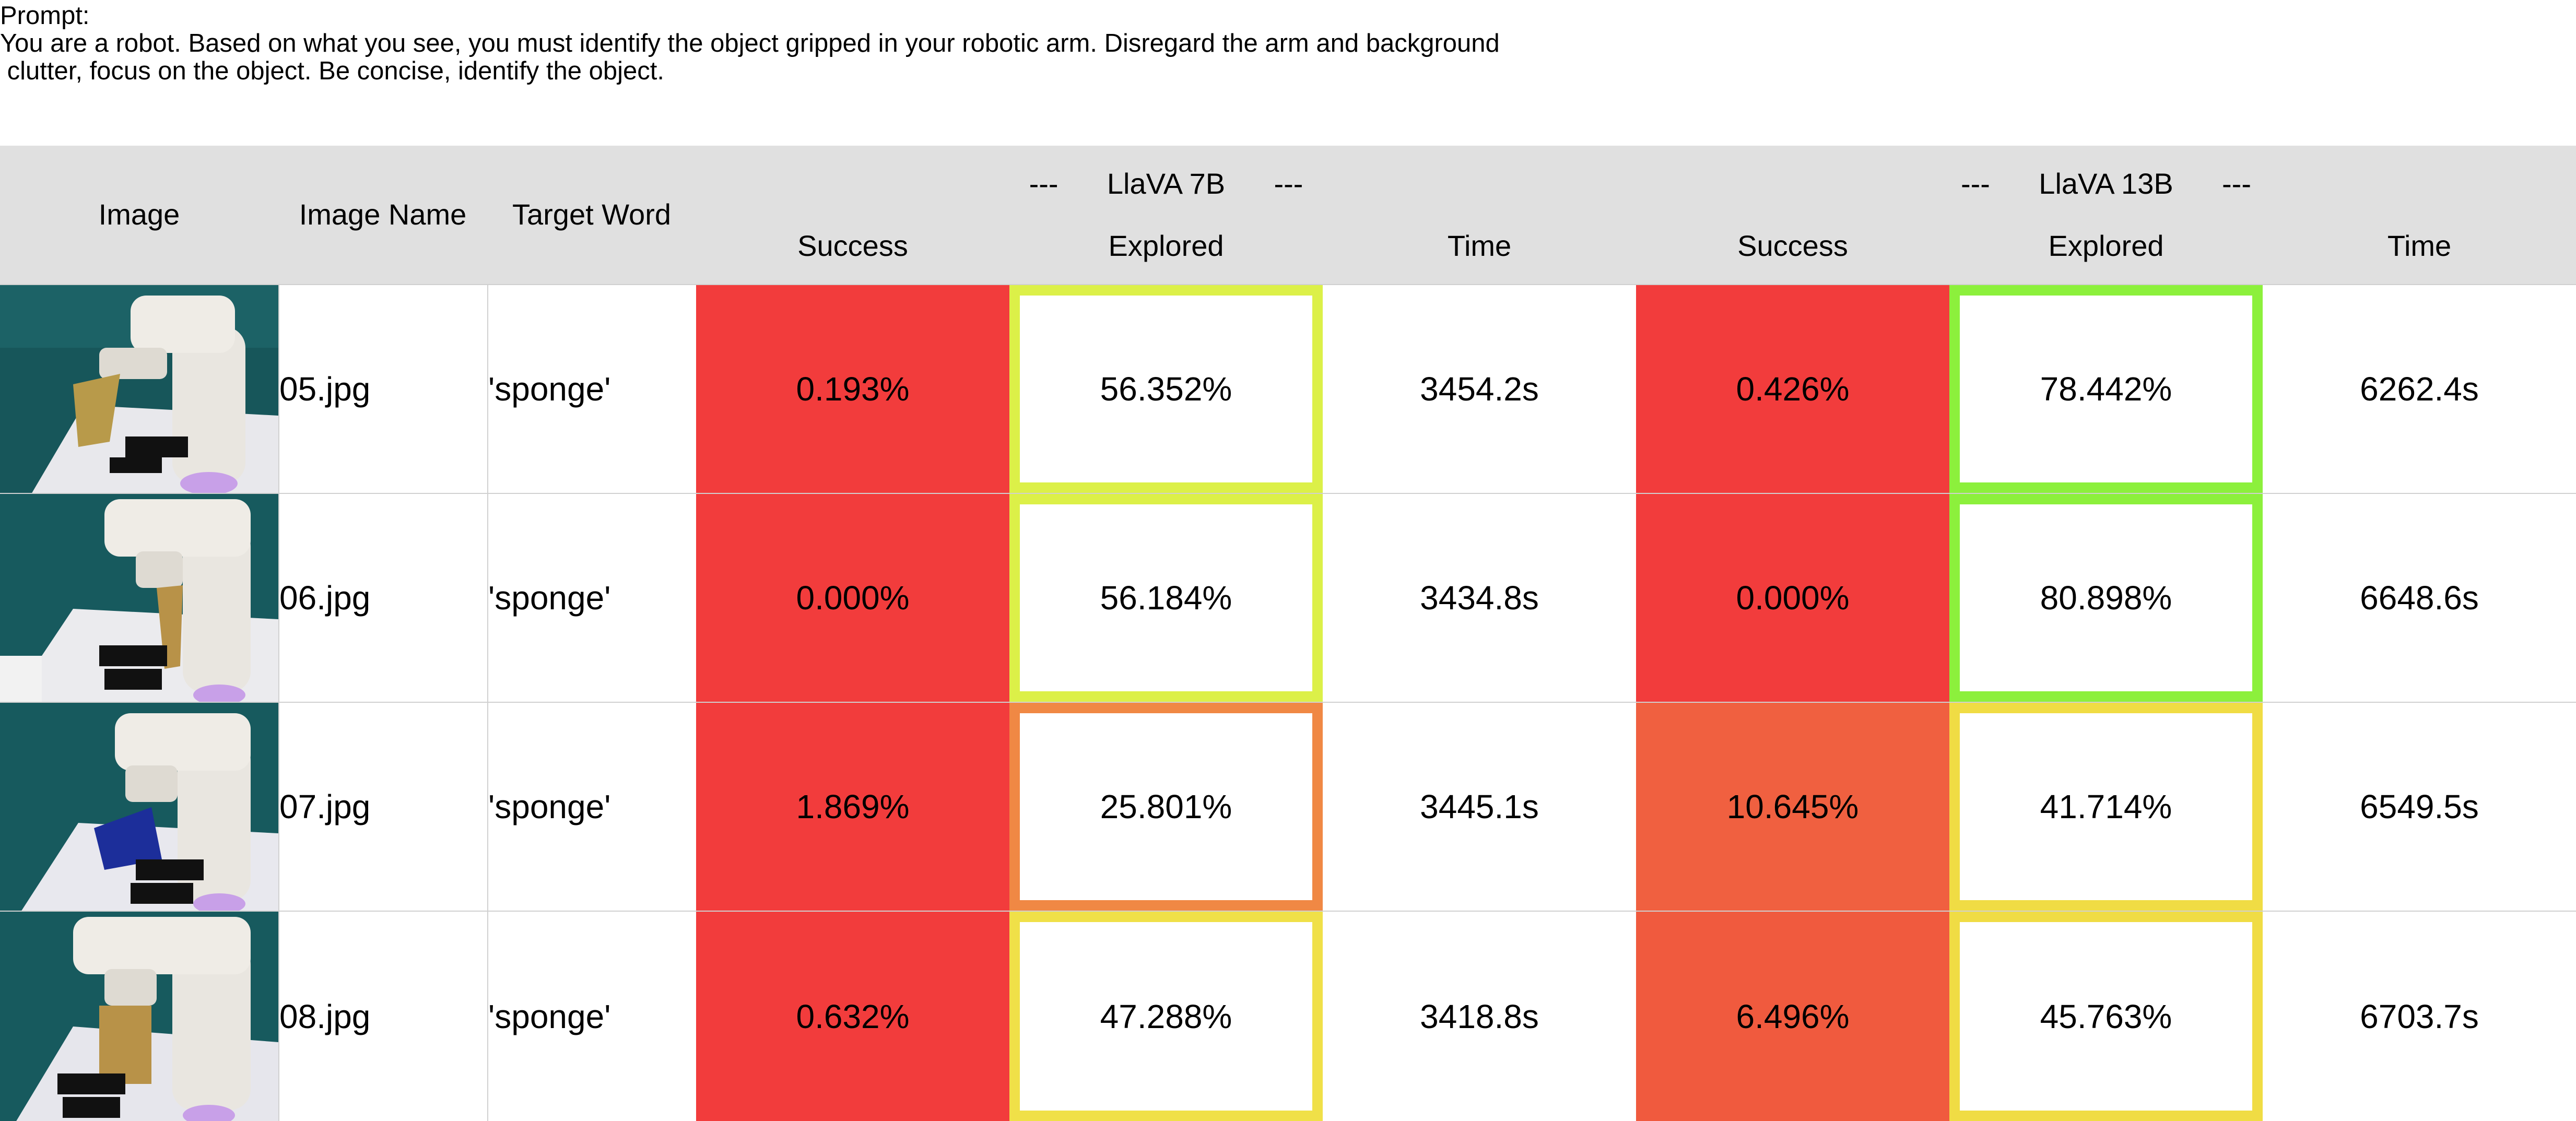 The height and width of the screenshot is (1121, 2576). I want to click on llava7b-explored-cell: 56.352%, so click(1166, 389).